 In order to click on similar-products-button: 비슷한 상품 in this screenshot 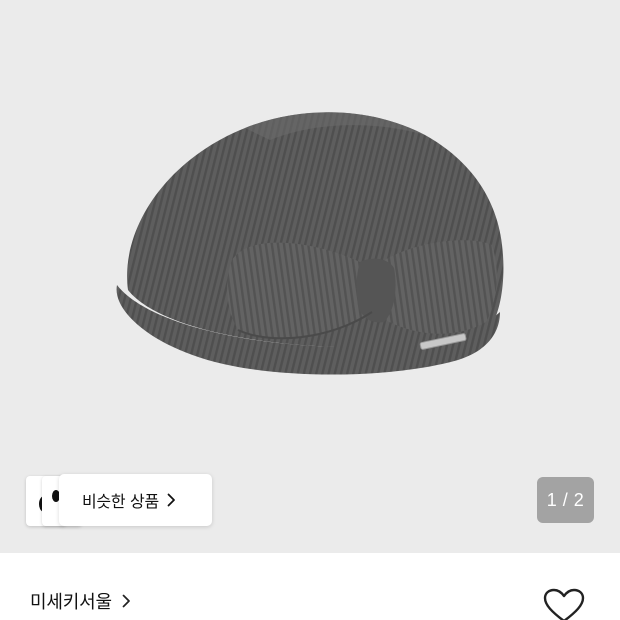, I will do `click(135, 500)`.